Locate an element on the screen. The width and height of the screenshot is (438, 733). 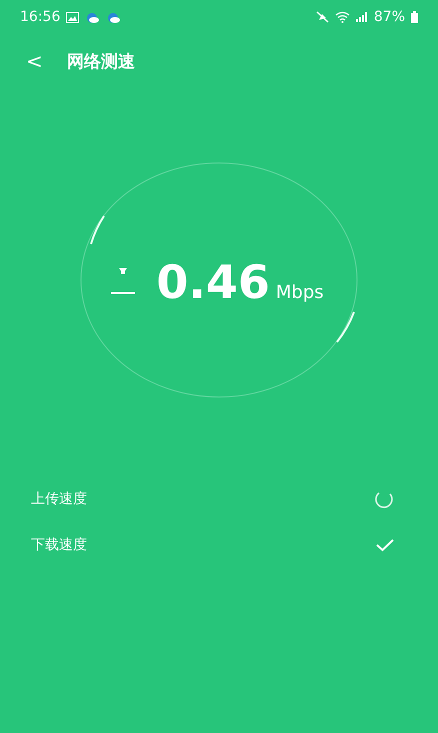
test-label: 上传速度 is located at coordinates (59, 499).